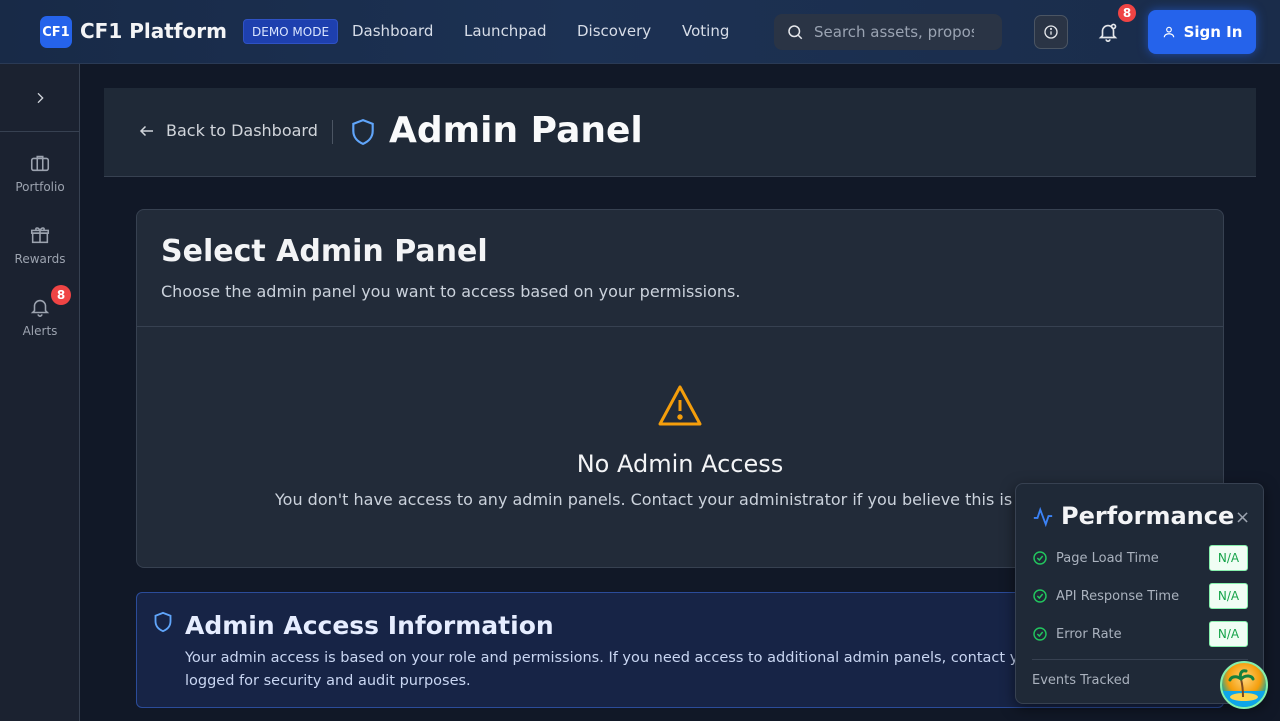 This screenshot has height=721, width=1280. What do you see at coordinates (40, 163) in the screenshot?
I see `briefcase-icon` at bounding box center [40, 163].